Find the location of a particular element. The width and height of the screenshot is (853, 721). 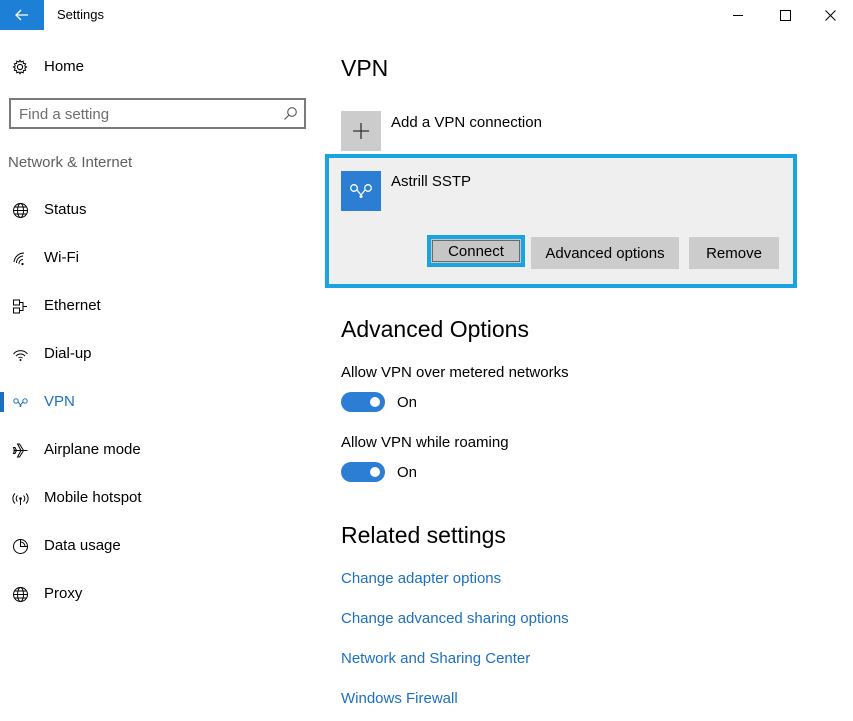

sidebar-item-proxy-label: Proxy is located at coordinates (63, 593).